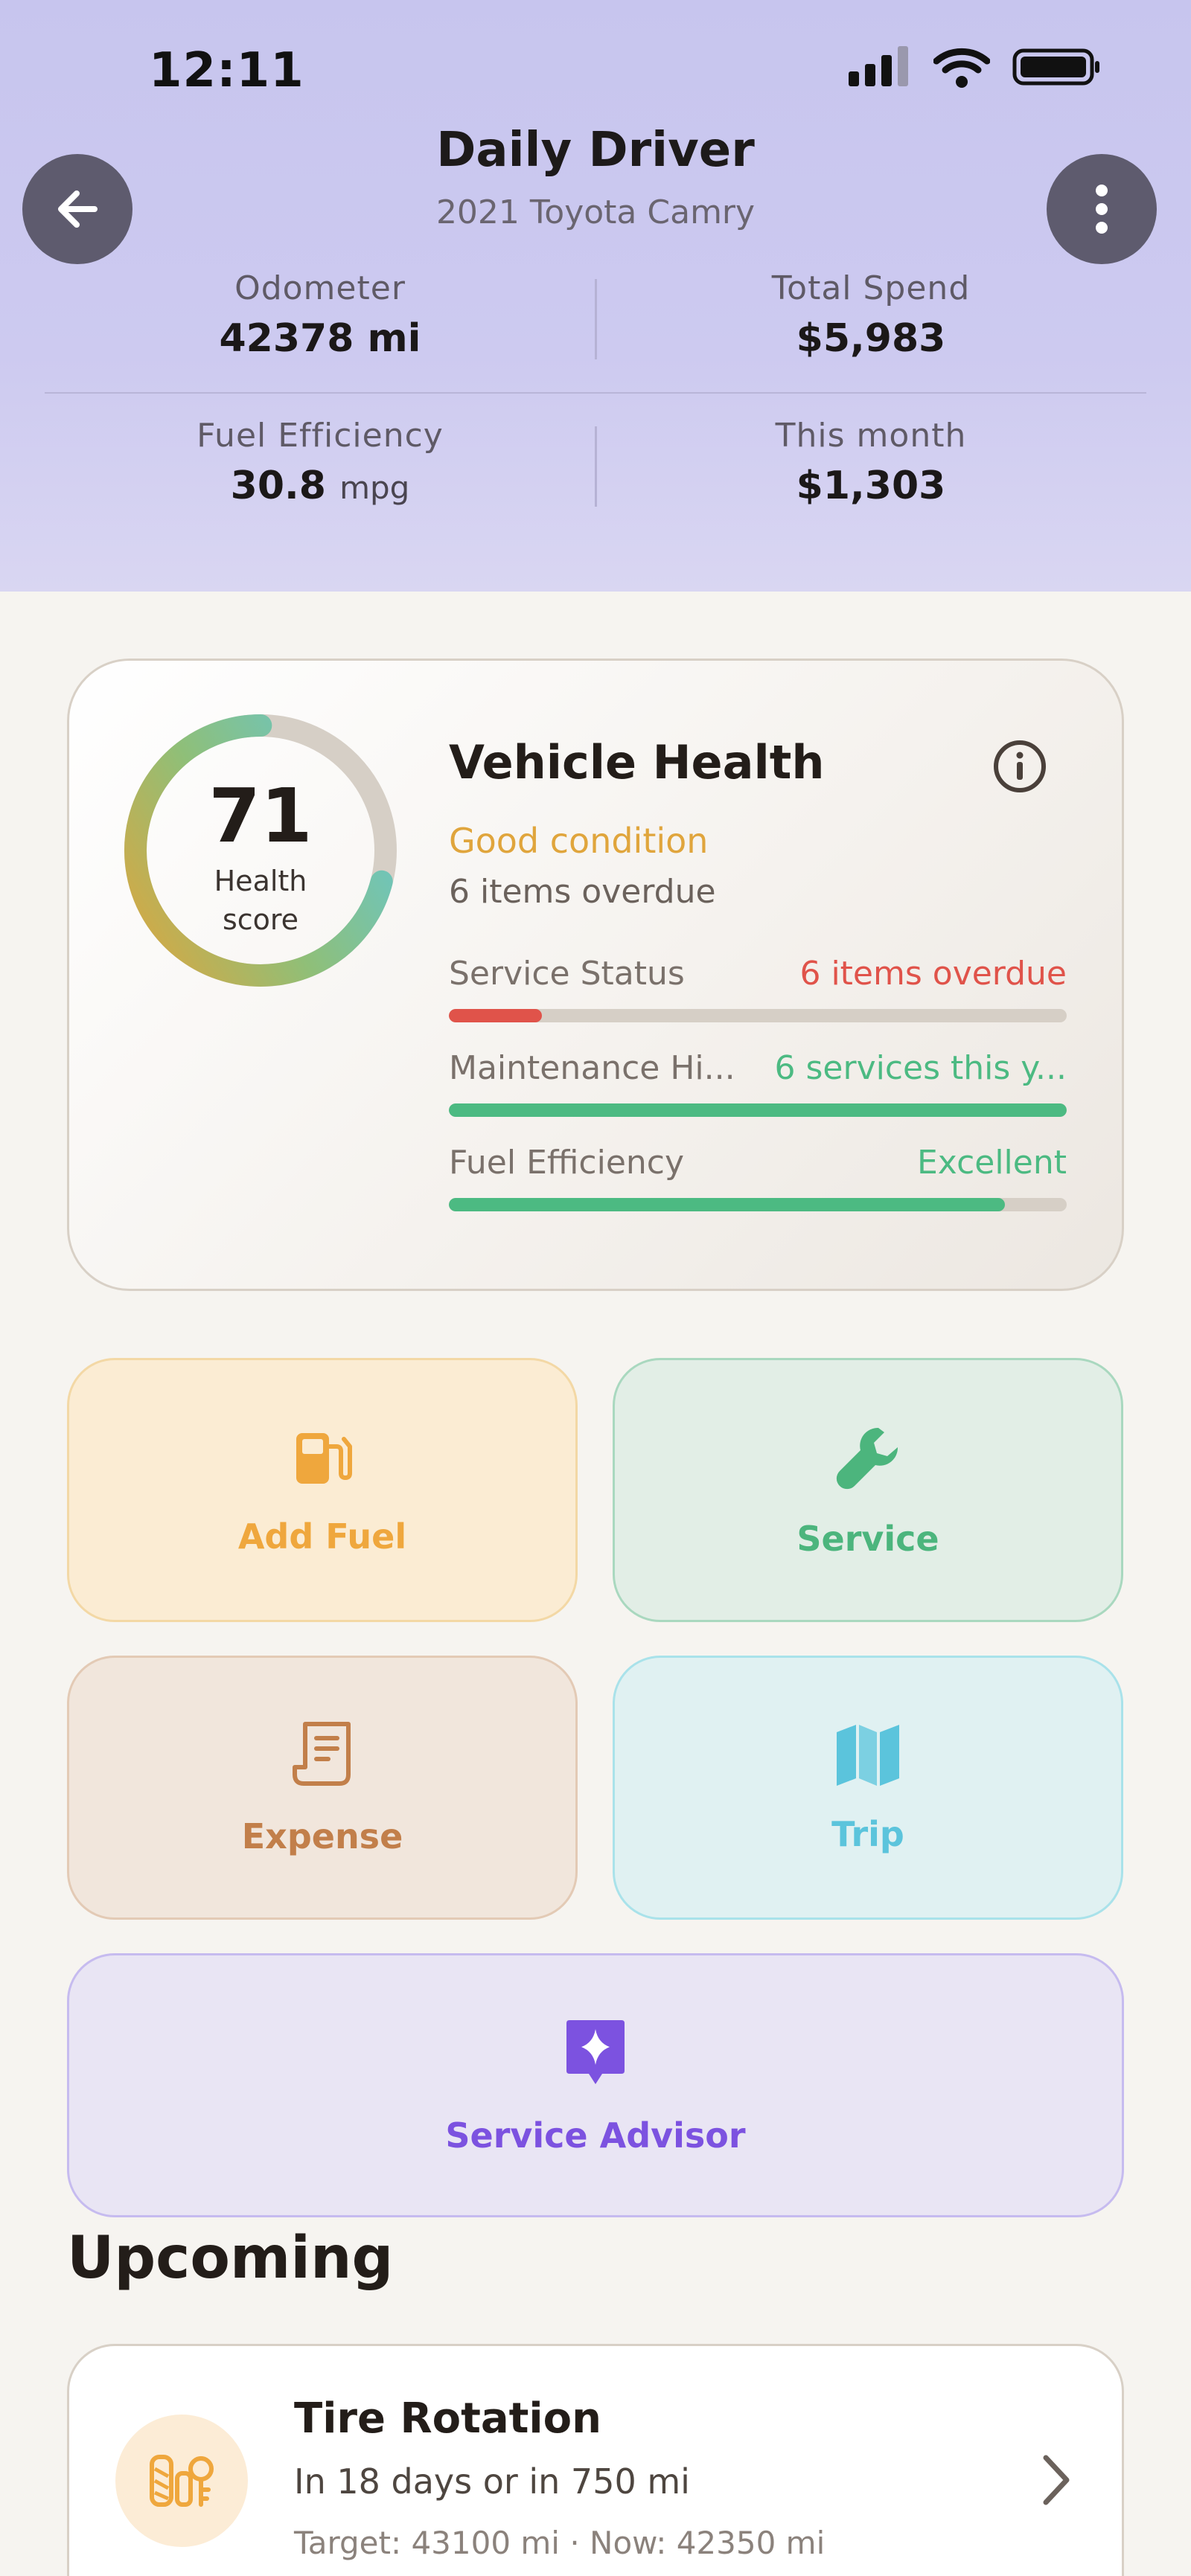 This screenshot has height=2576, width=1191. Describe the element at coordinates (871, 486) in the screenshot. I see `stat-value: $1,303` at that location.